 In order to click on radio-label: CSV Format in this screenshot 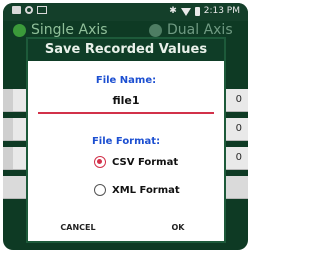, I will do `click(145, 162)`.